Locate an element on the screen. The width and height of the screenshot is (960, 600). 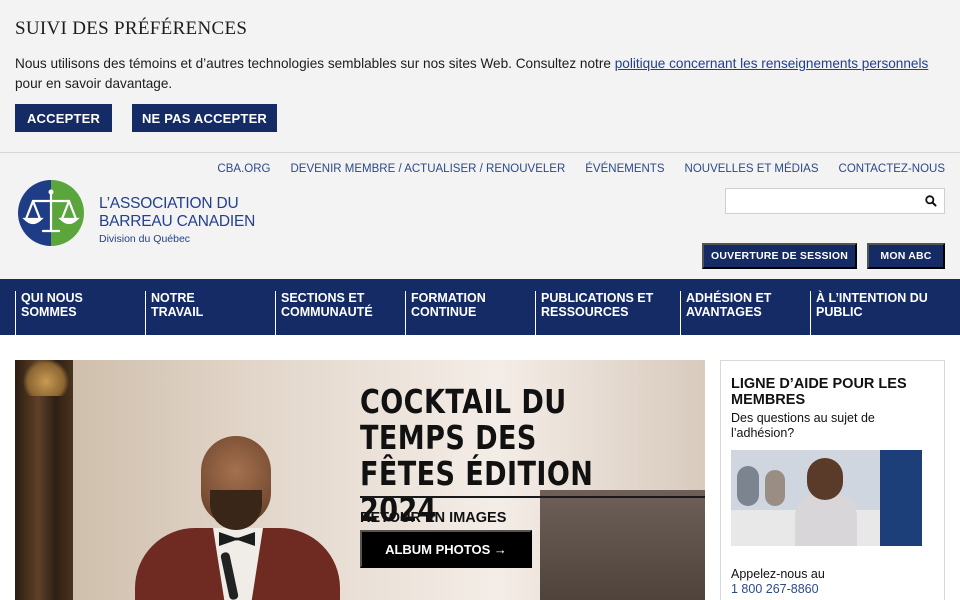
helpline-image is located at coordinates (826, 498).